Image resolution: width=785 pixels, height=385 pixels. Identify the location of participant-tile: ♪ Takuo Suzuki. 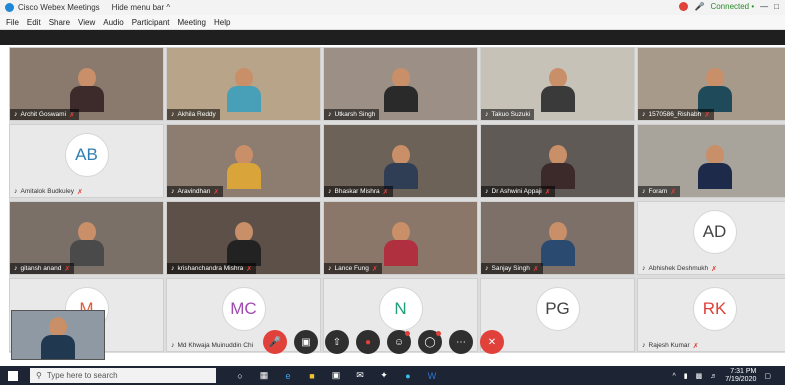
(557, 84).